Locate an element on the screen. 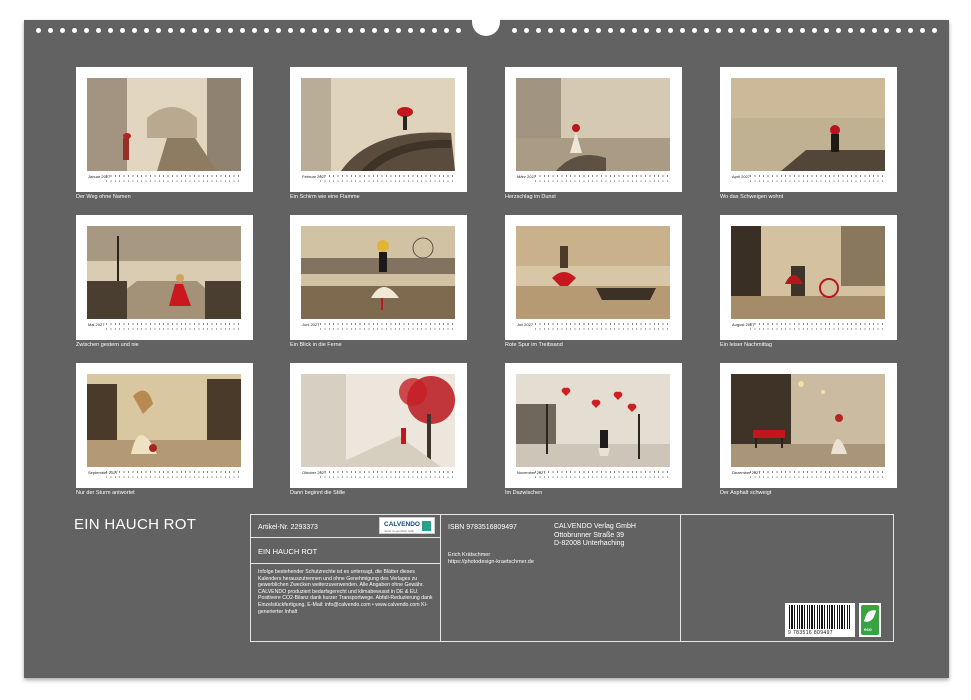 The height and width of the screenshot is (700, 971). month-caption: Nur der Sturm antwortet is located at coordinates (105, 493).